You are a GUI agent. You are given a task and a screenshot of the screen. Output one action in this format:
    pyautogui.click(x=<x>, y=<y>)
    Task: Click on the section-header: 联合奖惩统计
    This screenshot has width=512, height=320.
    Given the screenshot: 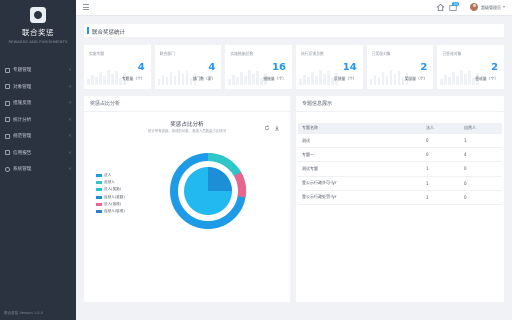 What is the action you would take?
    pyautogui.click(x=294, y=30)
    